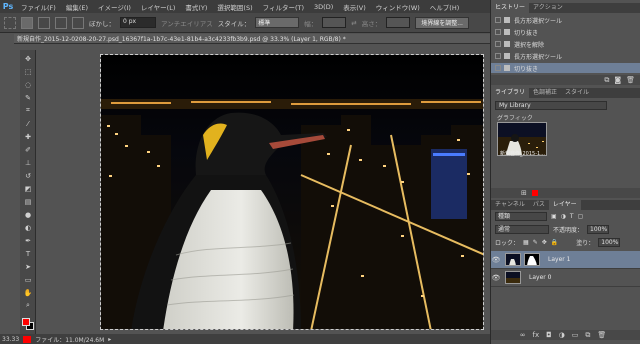 The image size is (640, 344). What do you see at coordinates (609, 242) in the screenshot?
I see `fill-input: 100%` at bounding box center [609, 242].